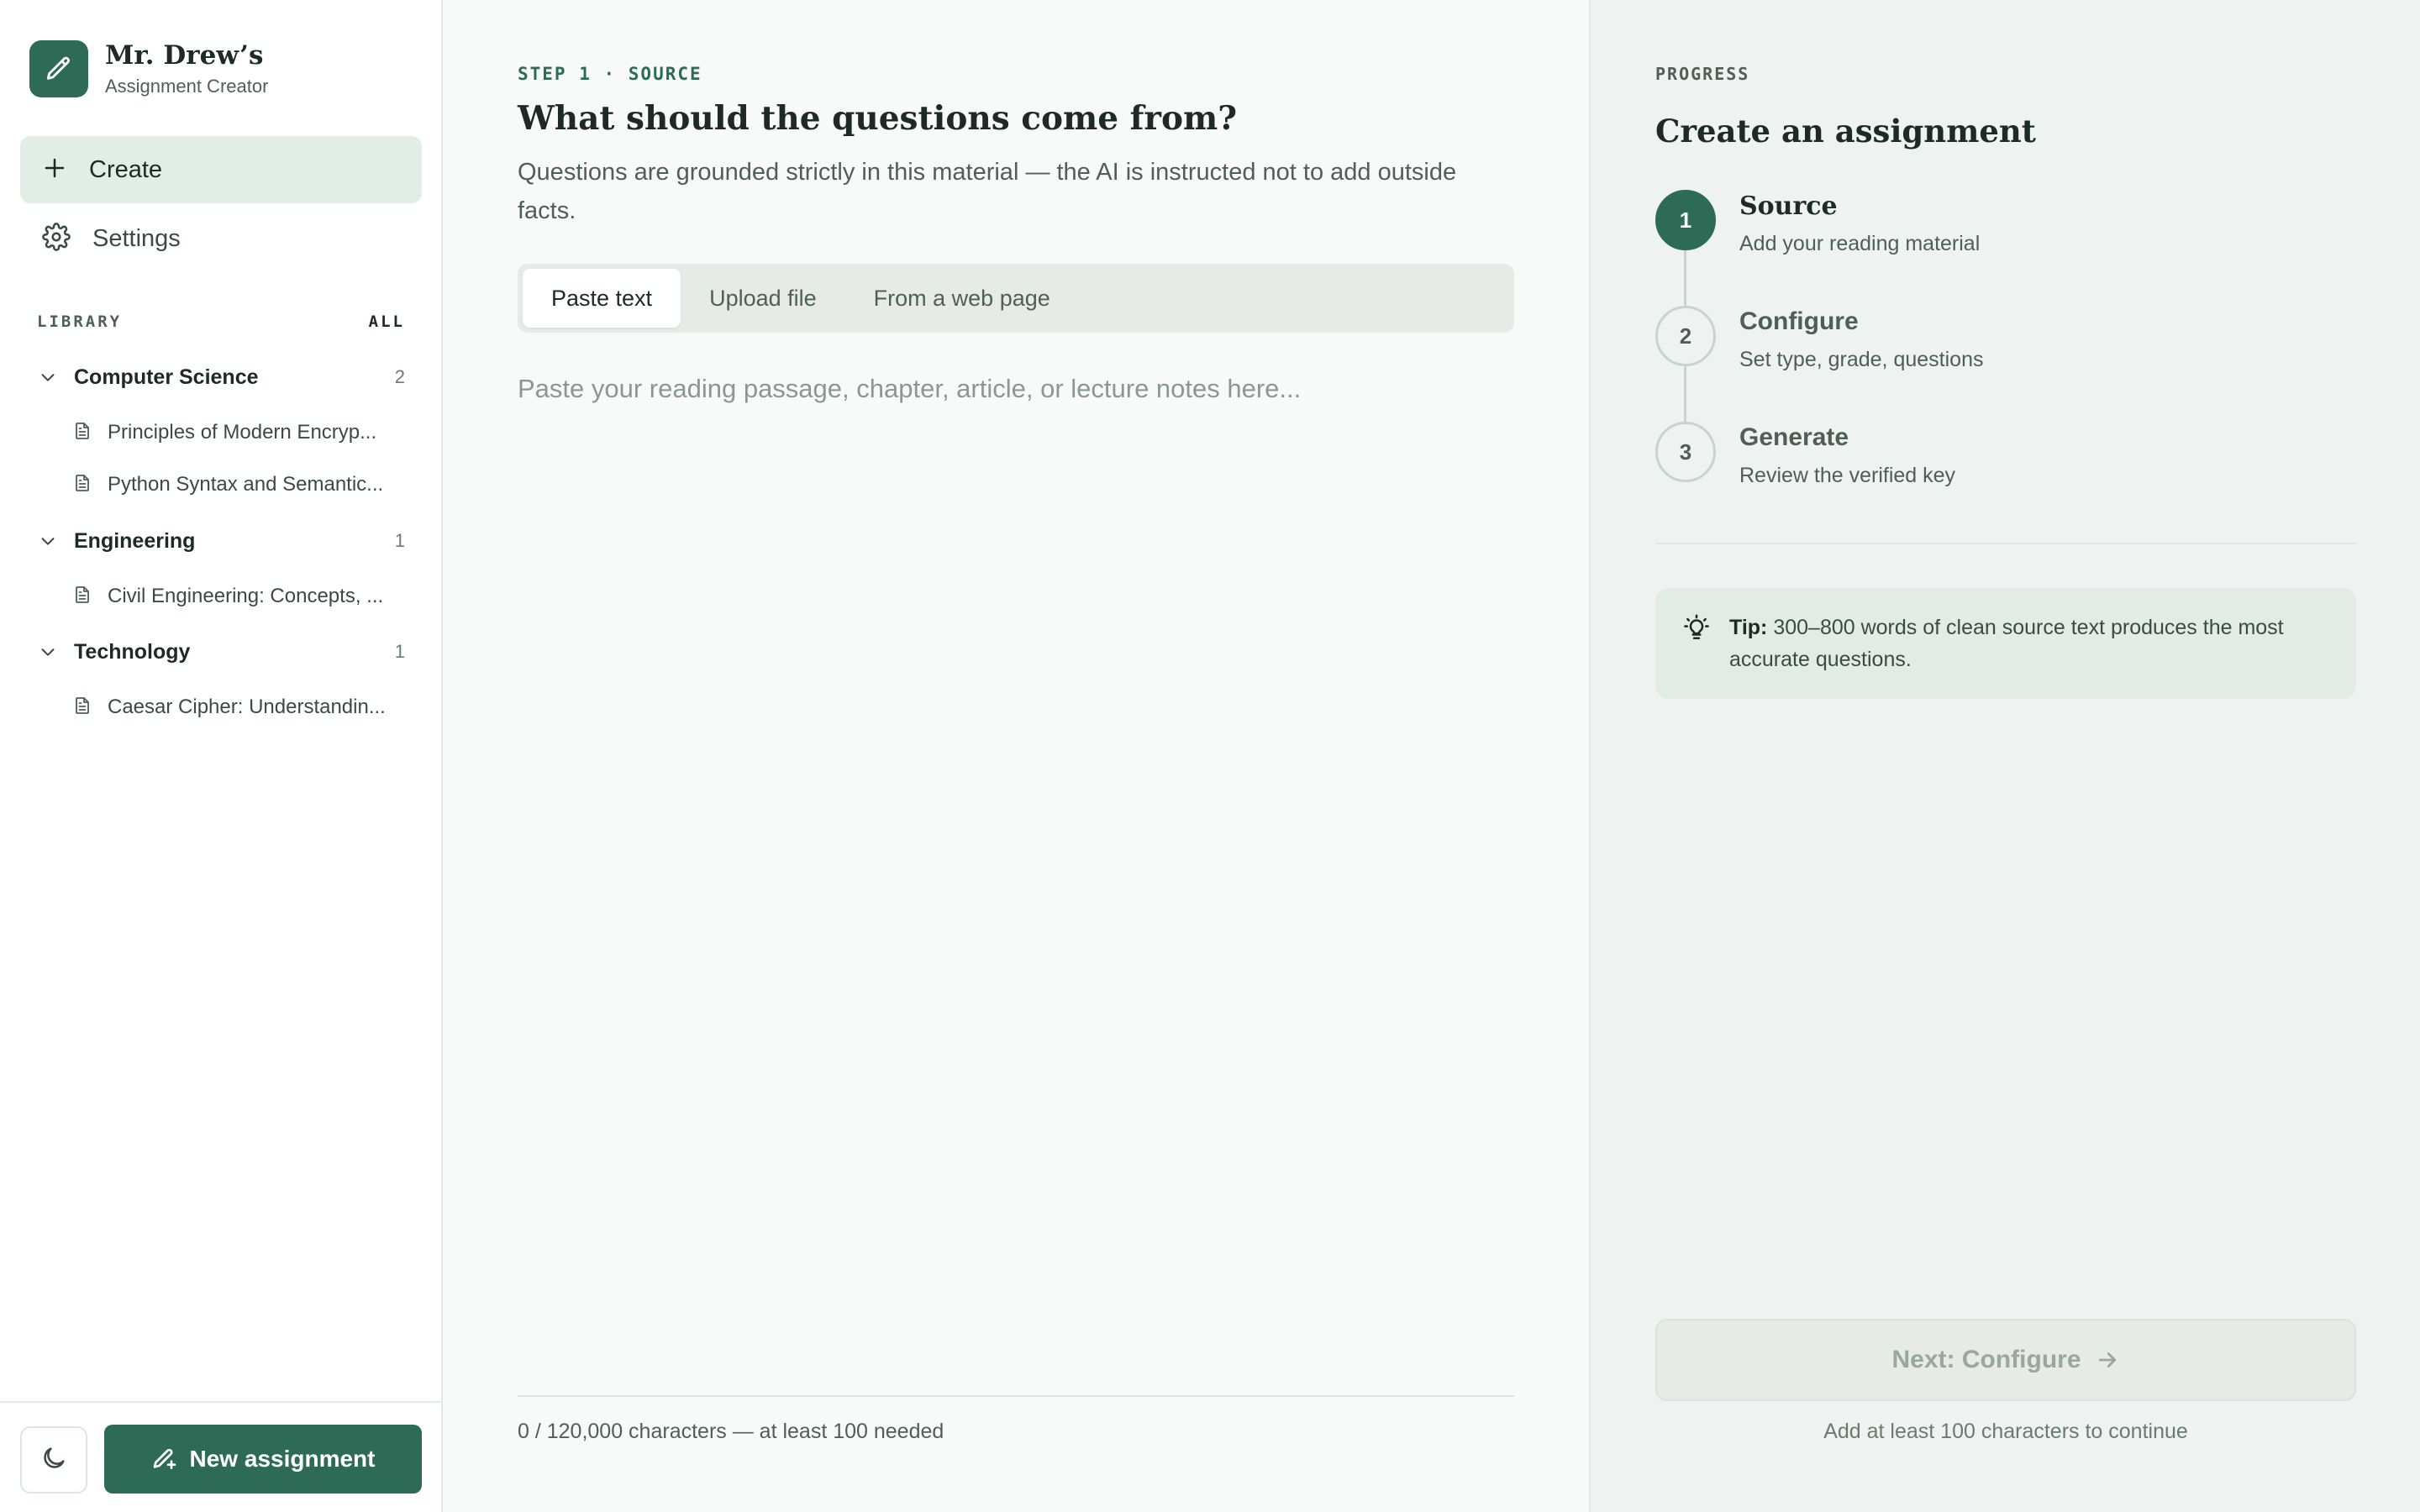 Image resolution: width=2420 pixels, height=1512 pixels. What do you see at coordinates (1789, 206) in the screenshot?
I see `step-name: Source` at bounding box center [1789, 206].